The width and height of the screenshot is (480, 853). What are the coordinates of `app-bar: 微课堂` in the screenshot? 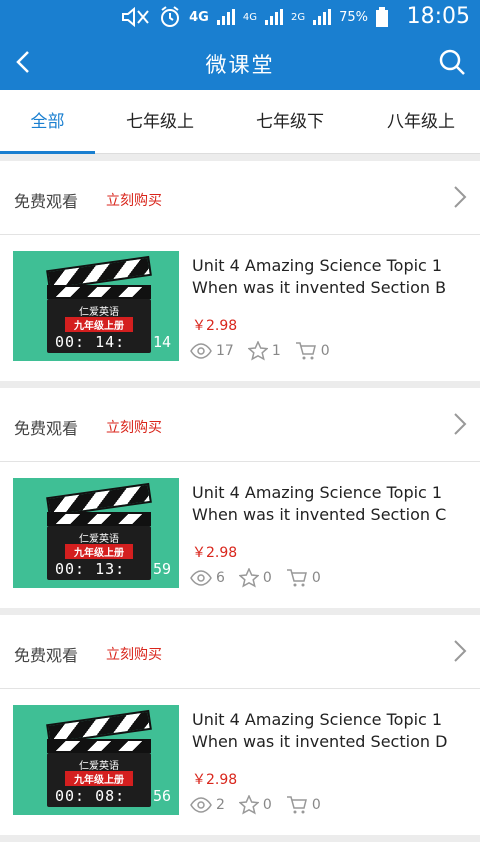 It's located at (240, 62).